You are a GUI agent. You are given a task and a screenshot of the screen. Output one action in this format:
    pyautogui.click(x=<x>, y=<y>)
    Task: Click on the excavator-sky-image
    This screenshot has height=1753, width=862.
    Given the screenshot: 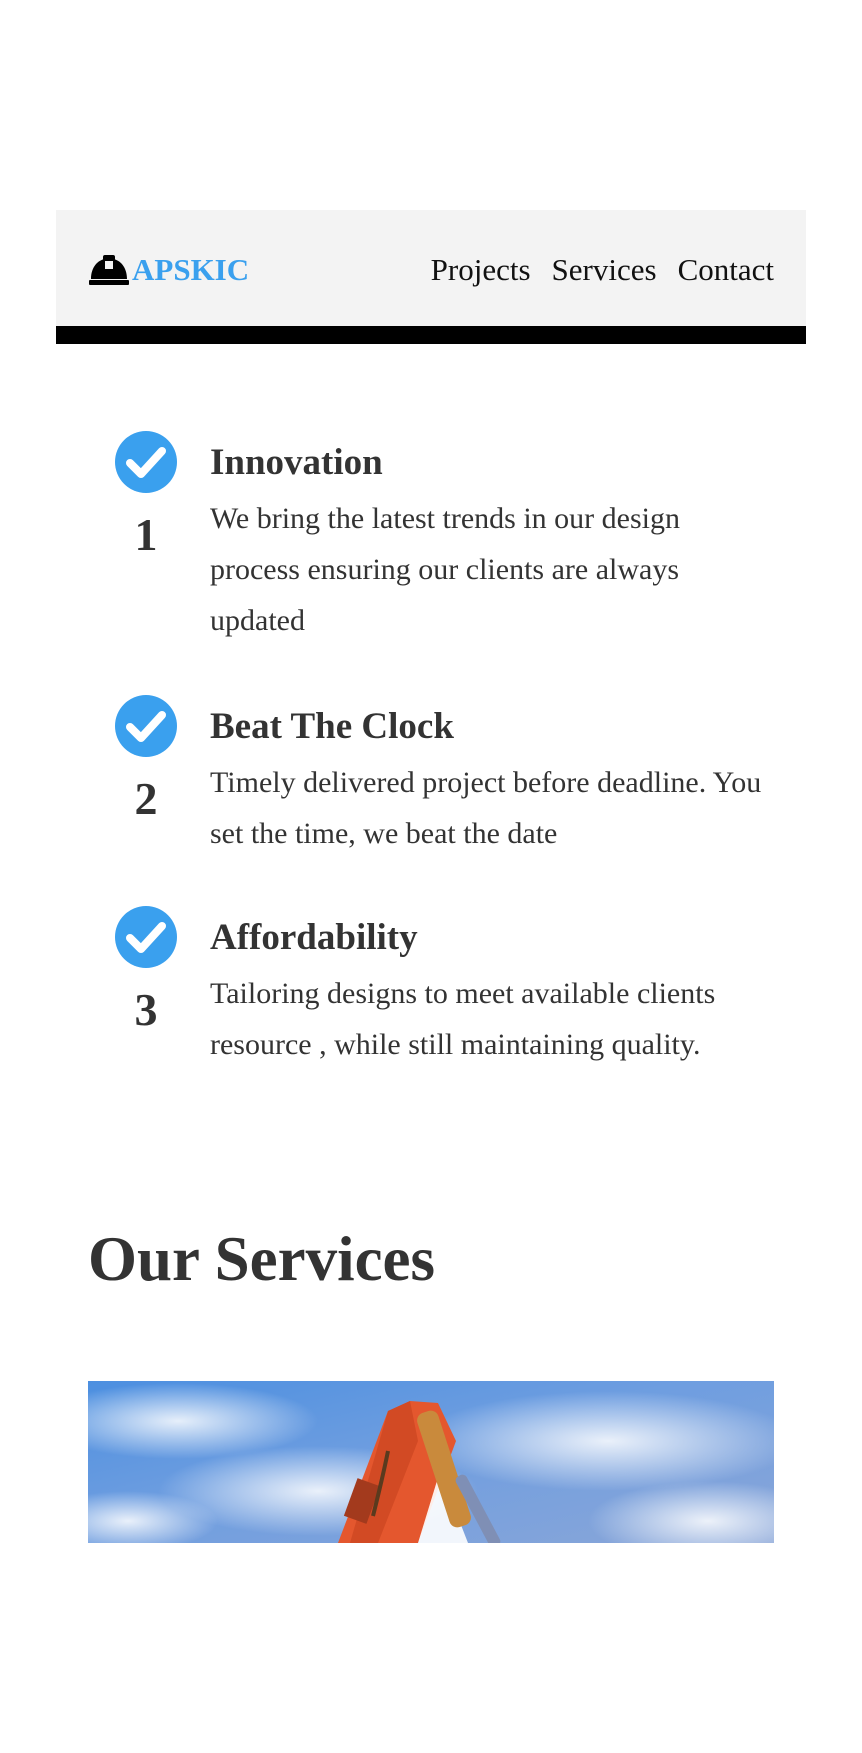 What is the action you would take?
    pyautogui.click(x=431, y=1462)
    